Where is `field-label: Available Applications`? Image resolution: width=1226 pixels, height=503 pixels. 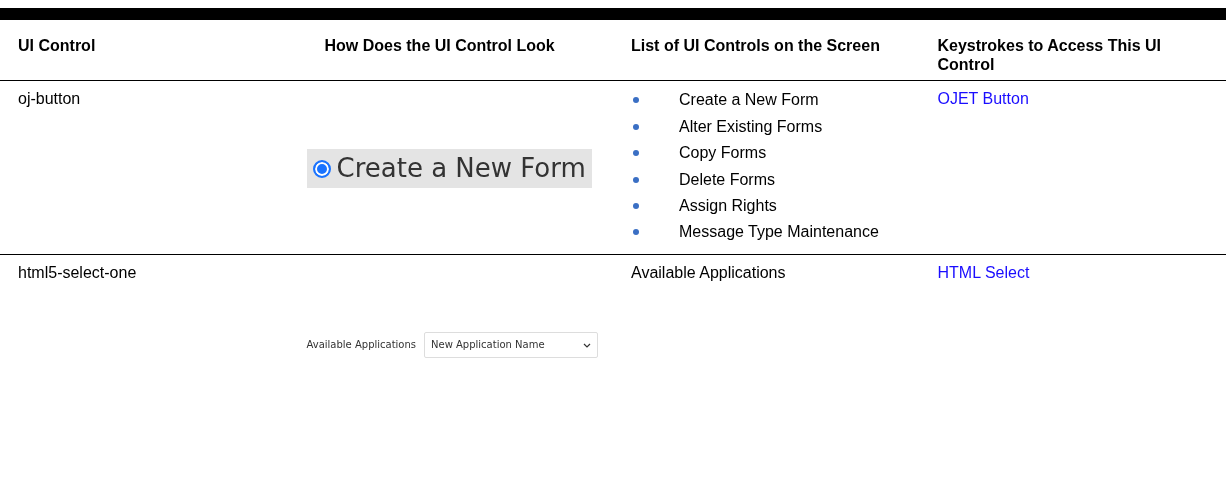 field-label: Available Applications is located at coordinates (361, 345).